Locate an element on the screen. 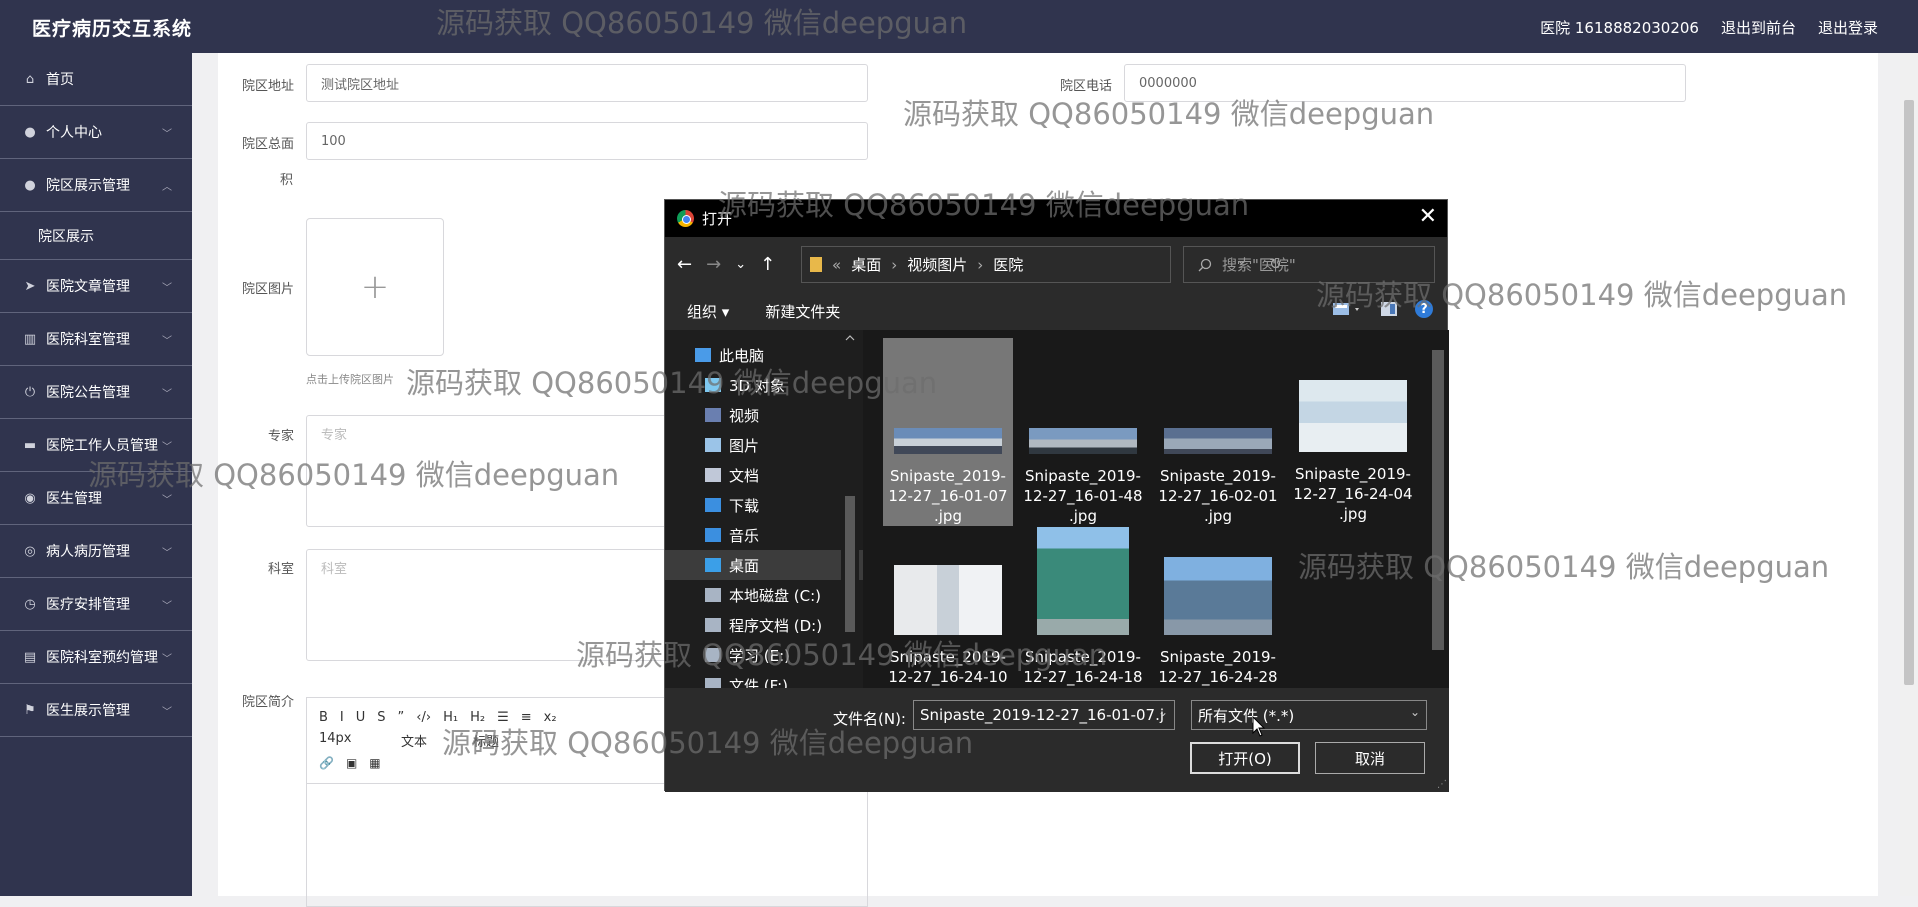 This screenshot has height=907, width=1918. organize-button: 组织 ▾ is located at coordinates (708, 311).